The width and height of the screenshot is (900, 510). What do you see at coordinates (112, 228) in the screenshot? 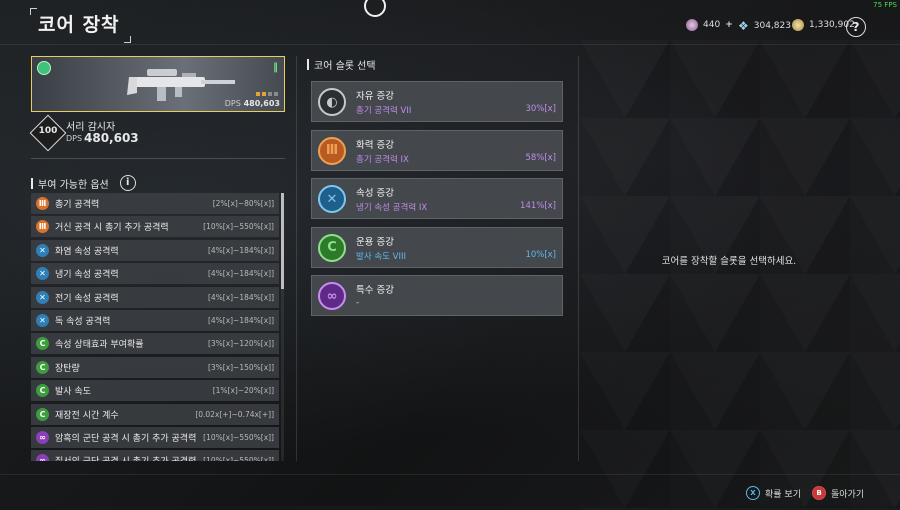
I see `option-name: 거신 공격 시 총기 추가 공격력` at bounding box center [112, 228].